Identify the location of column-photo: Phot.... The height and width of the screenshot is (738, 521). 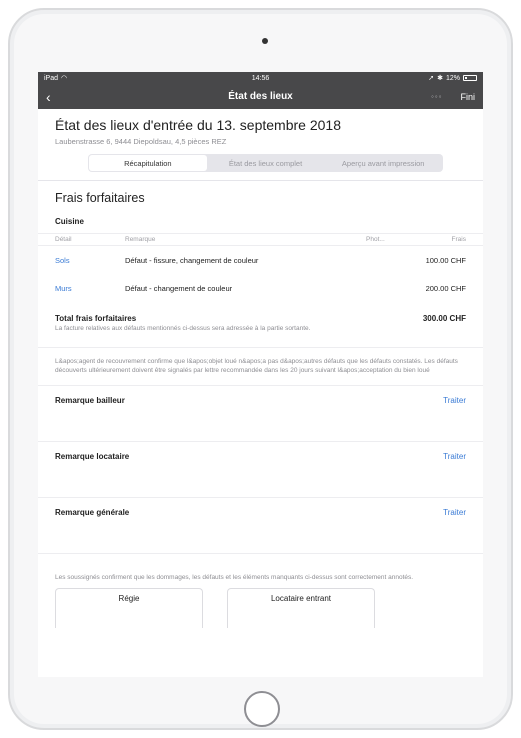
(375, 239).